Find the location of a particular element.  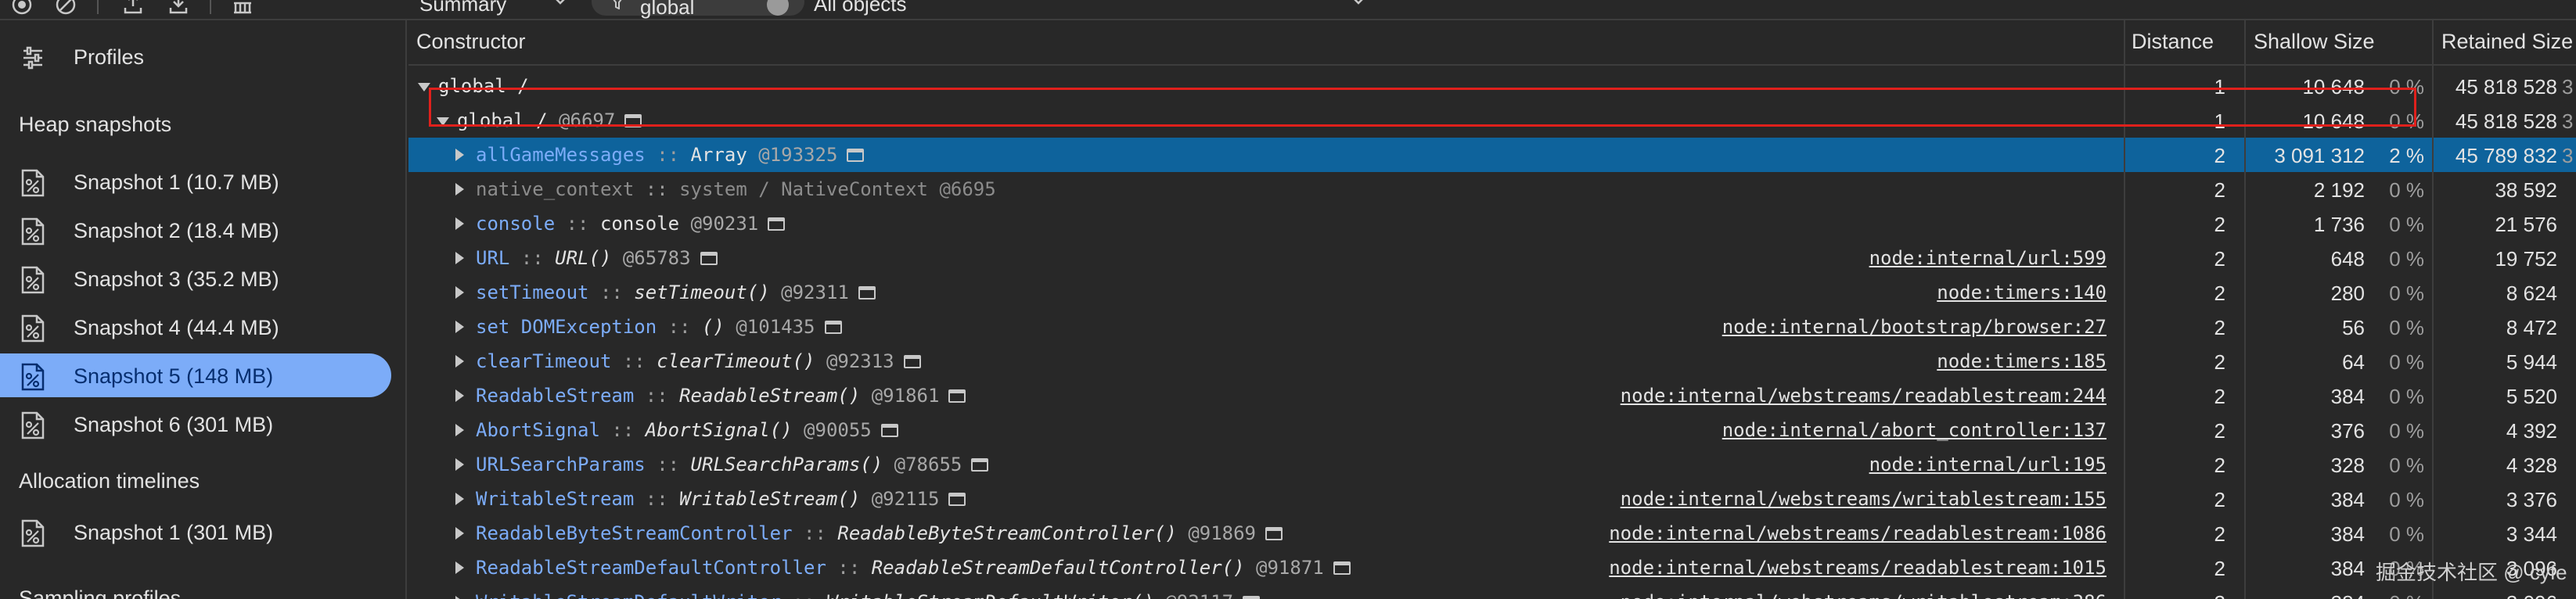

retained-size-value: 19 752 is located at coordinates (2526, 259).